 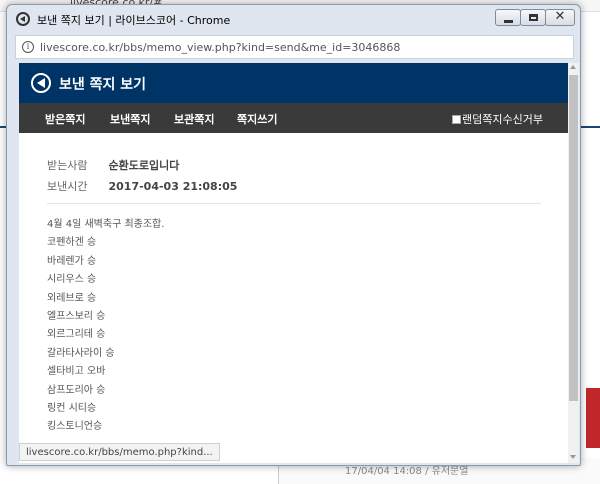 What do you see at coordinates (502, 119) in the screenshot?
I see `random-memo-reject-label: 랜덤쪽지수신거부` at bounding box center [502, 119].